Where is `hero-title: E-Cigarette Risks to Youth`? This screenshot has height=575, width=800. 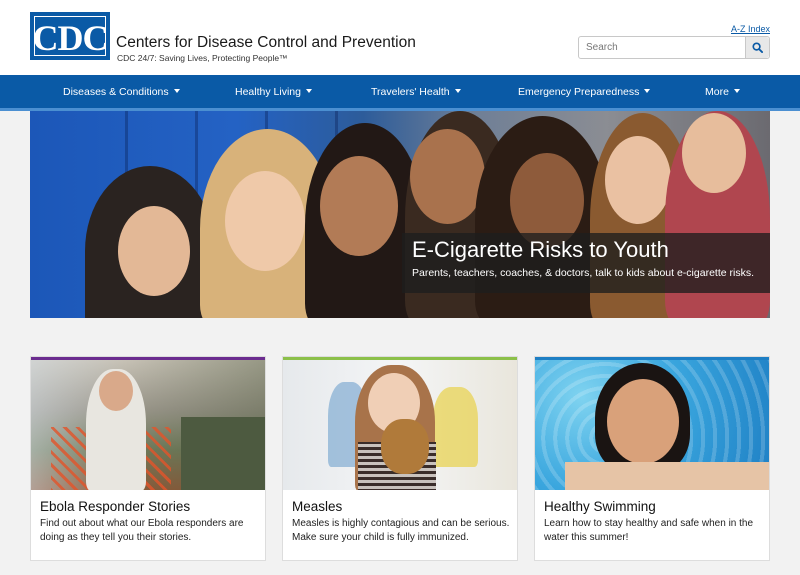
hero-title: E-Cigarette Risks to Youth is located at coordinates (540, 250).